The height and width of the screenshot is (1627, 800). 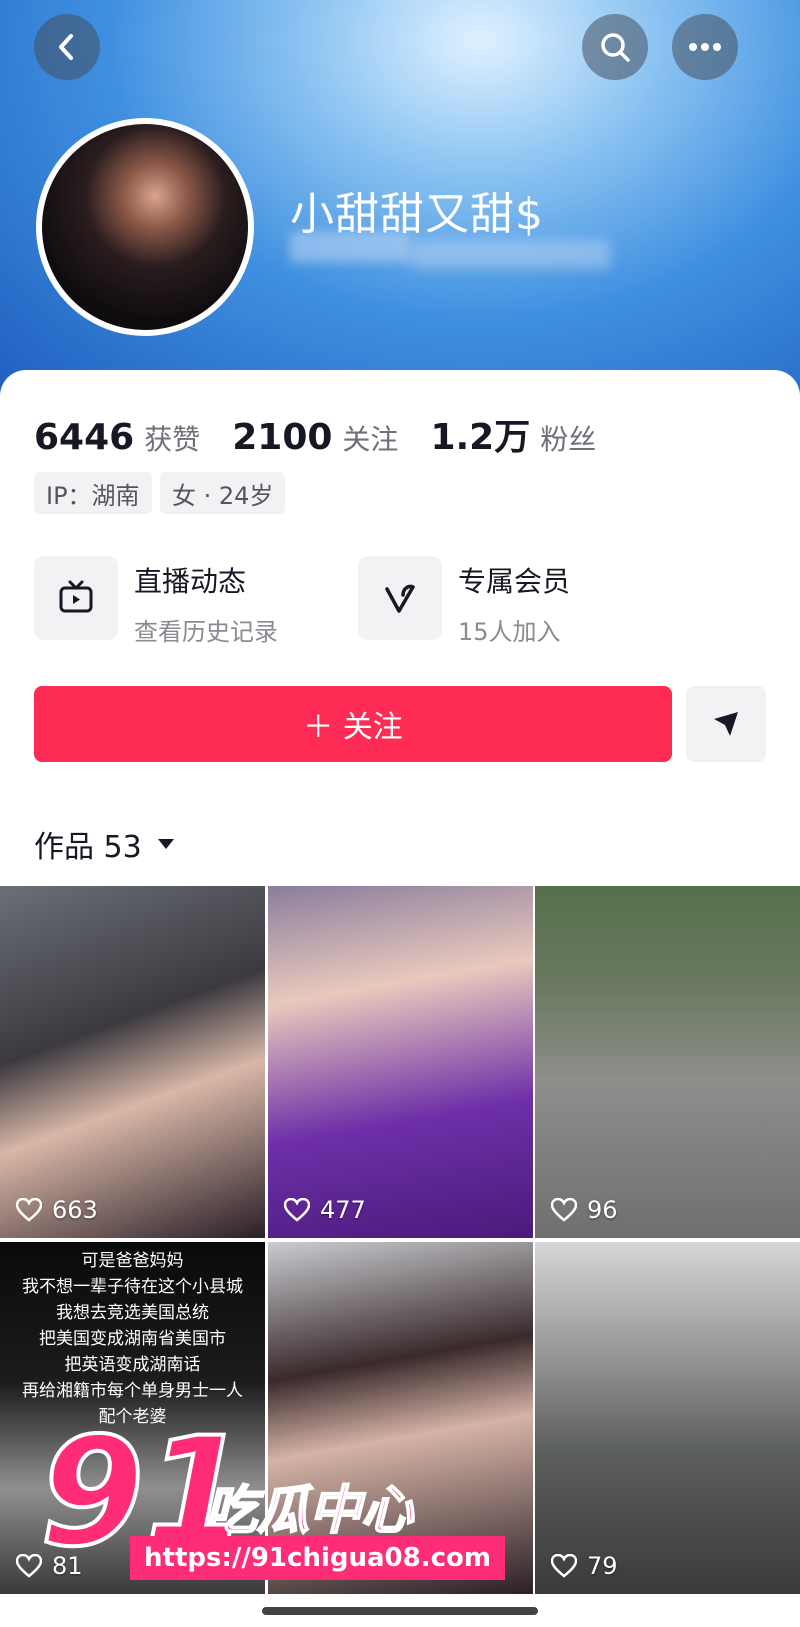 What do you see at coordinates (584, 1566) in the screenshot?
I see `video-likes: 79` at bounding box center [584, 1566].